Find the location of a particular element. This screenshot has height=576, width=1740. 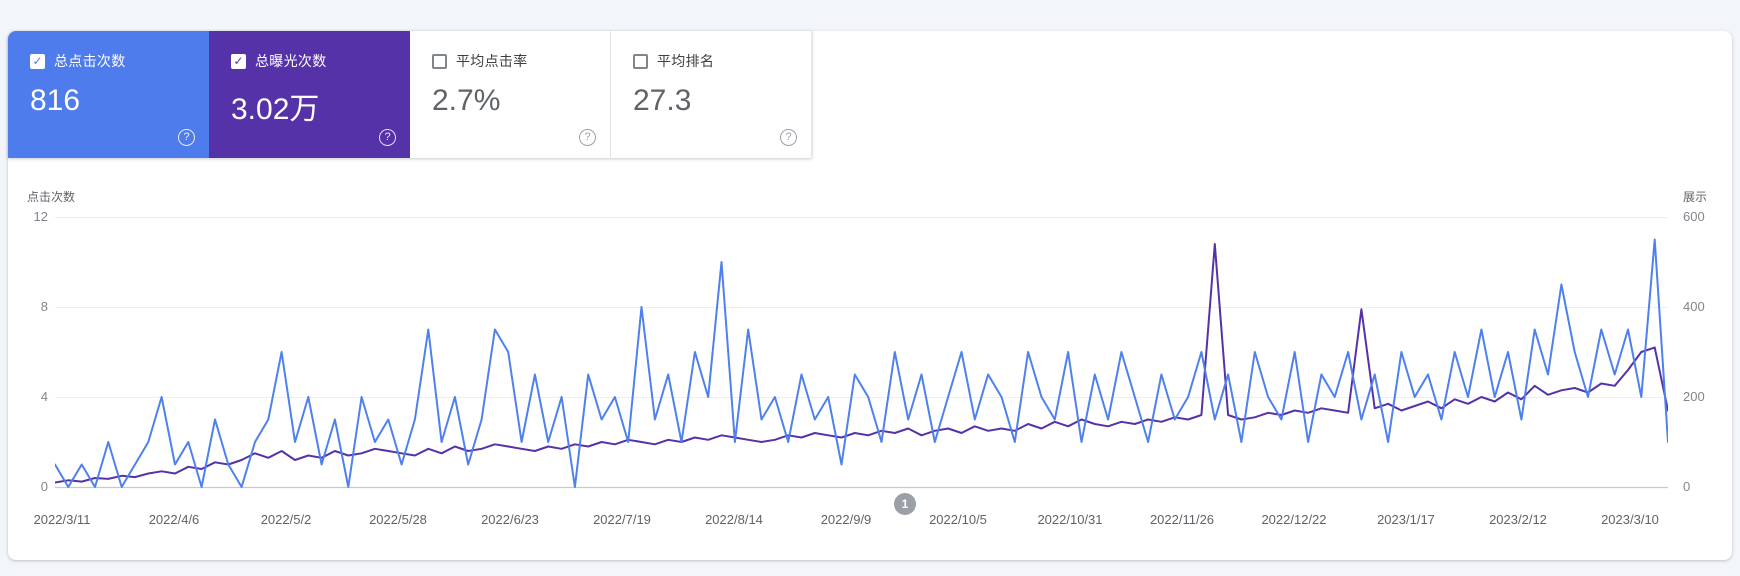

x-axis-date-label: 2022/10/5 is located at coordinates (958, 519).